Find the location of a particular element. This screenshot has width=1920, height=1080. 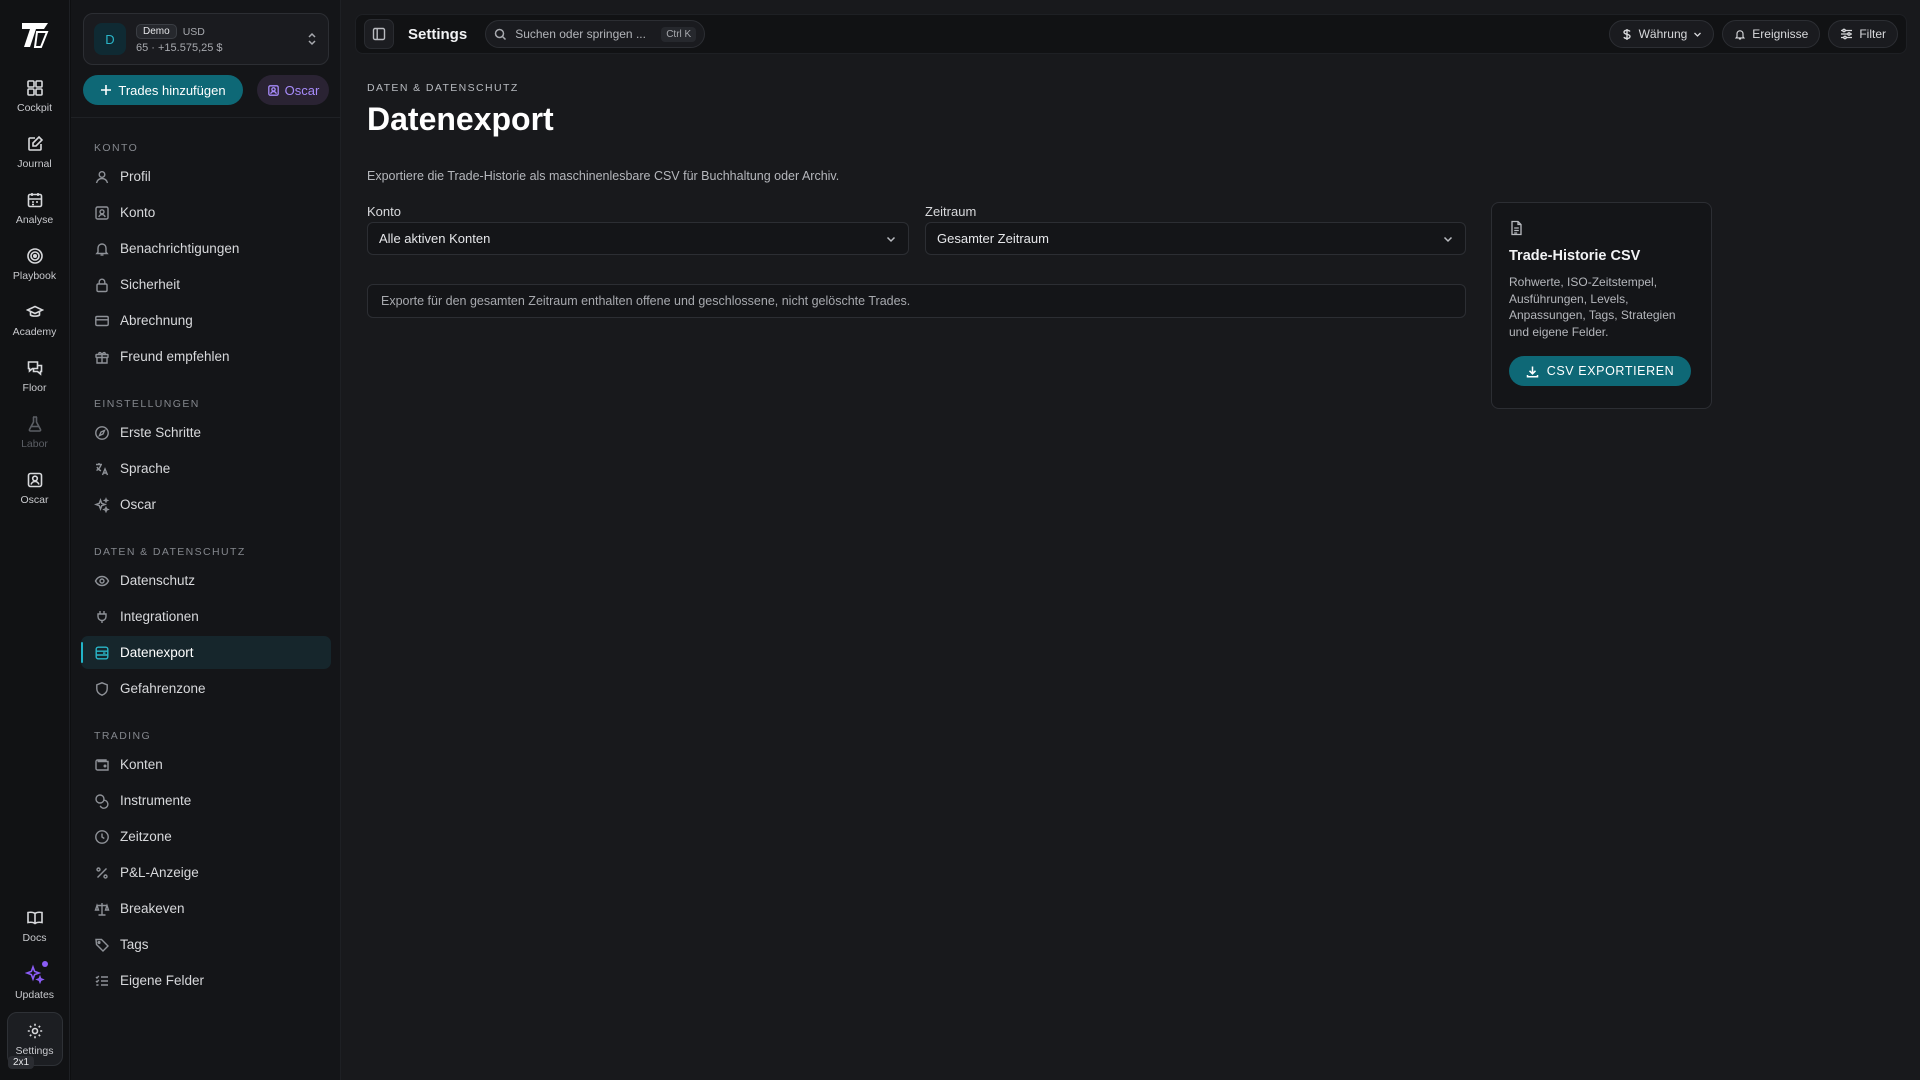

events-button: Ereignisse is located at coordinates (1771, 34).